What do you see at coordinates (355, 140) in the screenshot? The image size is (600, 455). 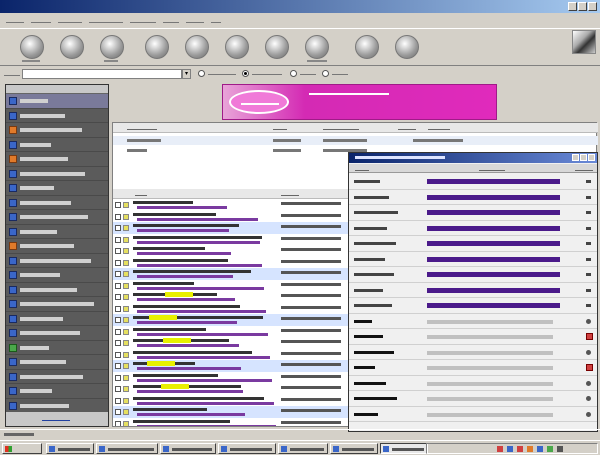 I see `search-row` at bounding box center [355, 140].